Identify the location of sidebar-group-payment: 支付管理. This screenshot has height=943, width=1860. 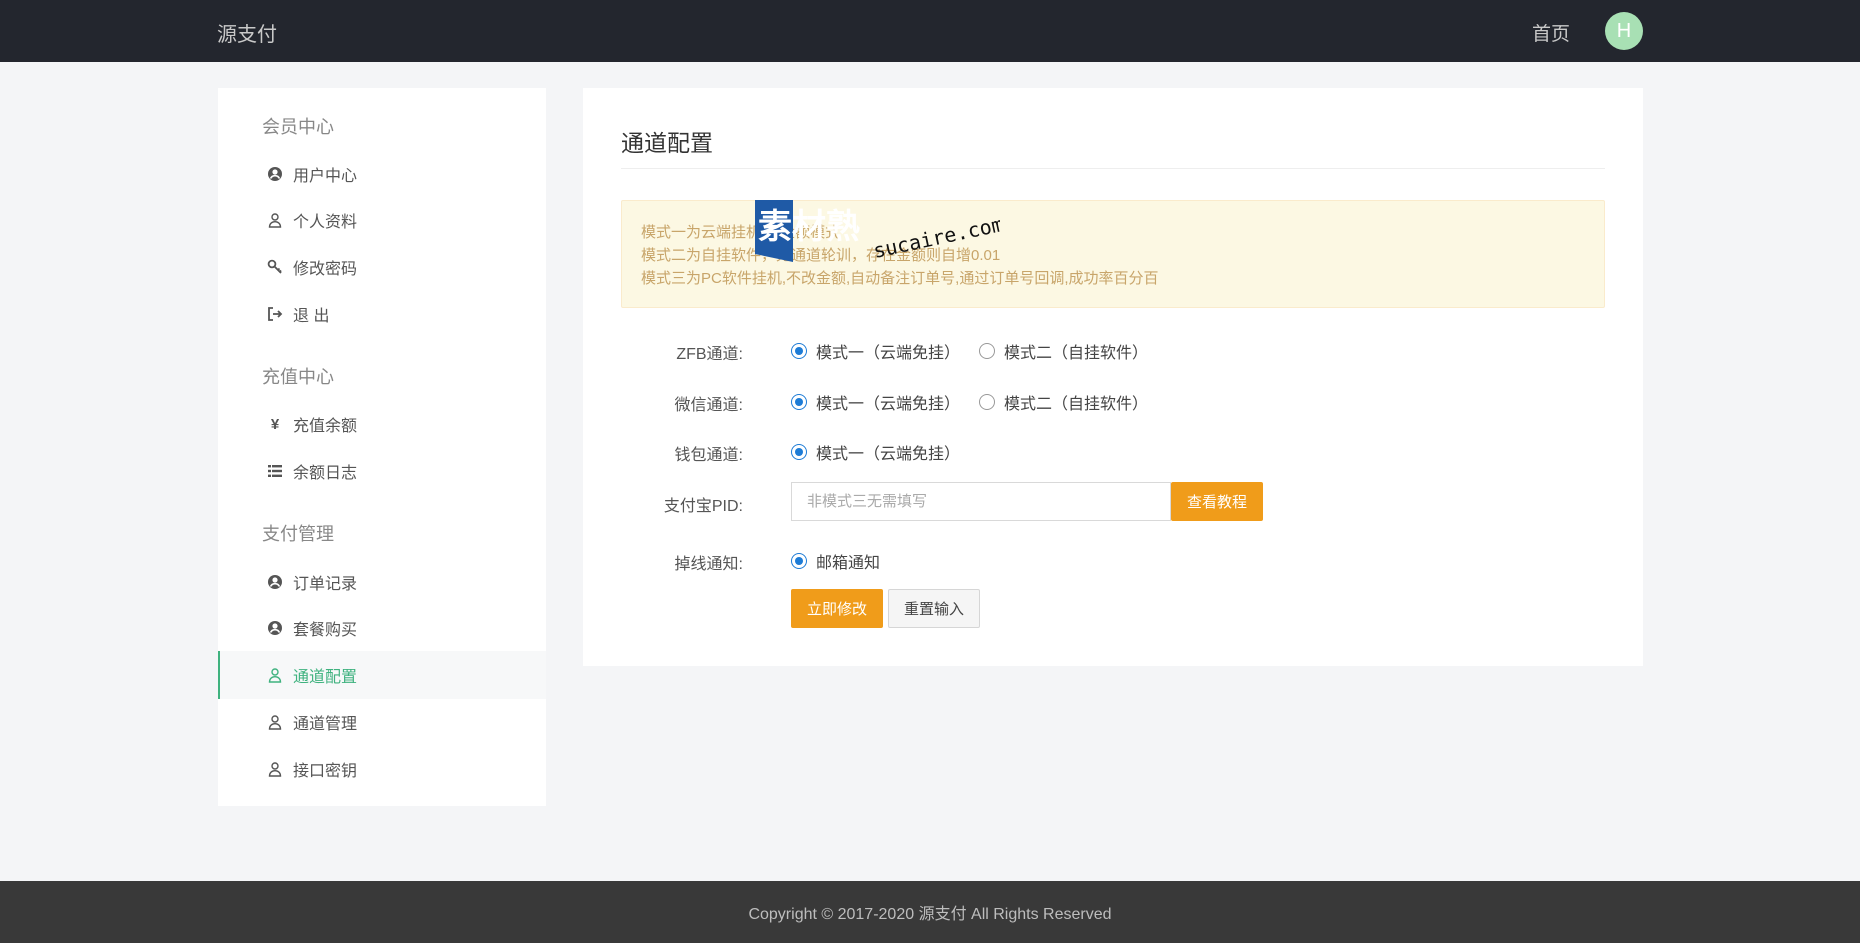
(298, 534).